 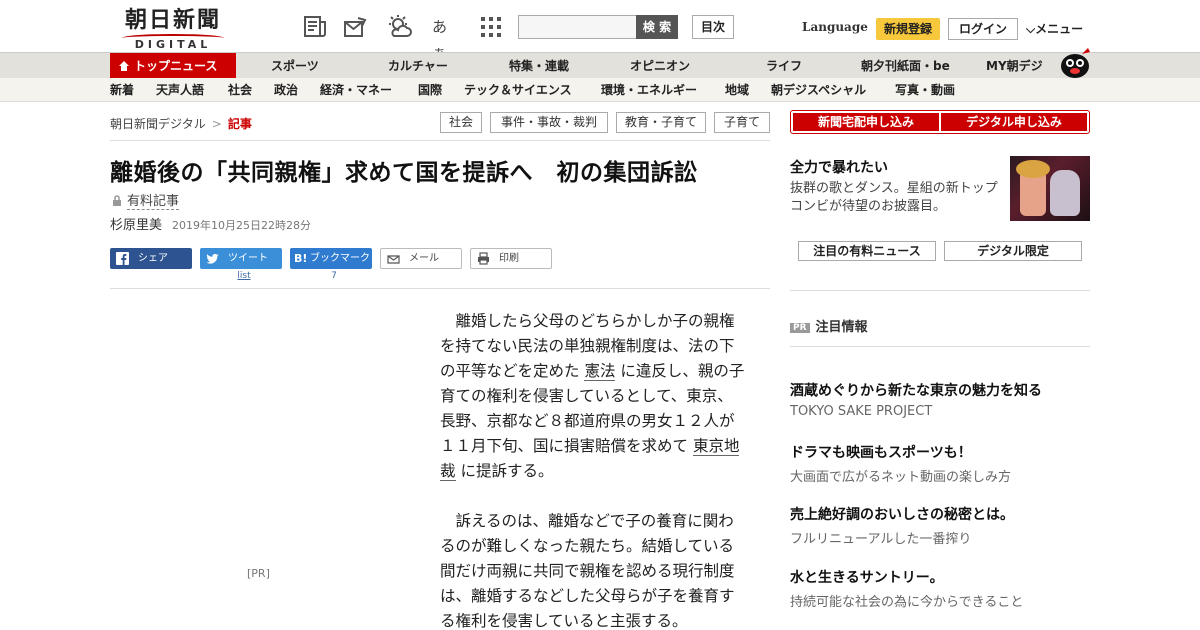 I want to click on facebook-icon, so click(x=122, y=258).